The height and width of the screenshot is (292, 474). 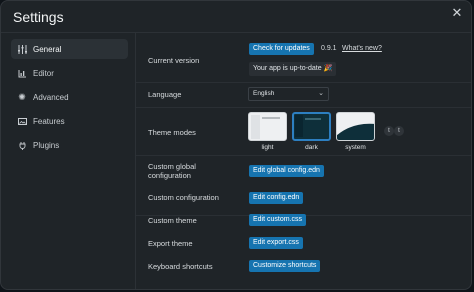 I want to click on language-selected: English, so click(x=264, y=93).